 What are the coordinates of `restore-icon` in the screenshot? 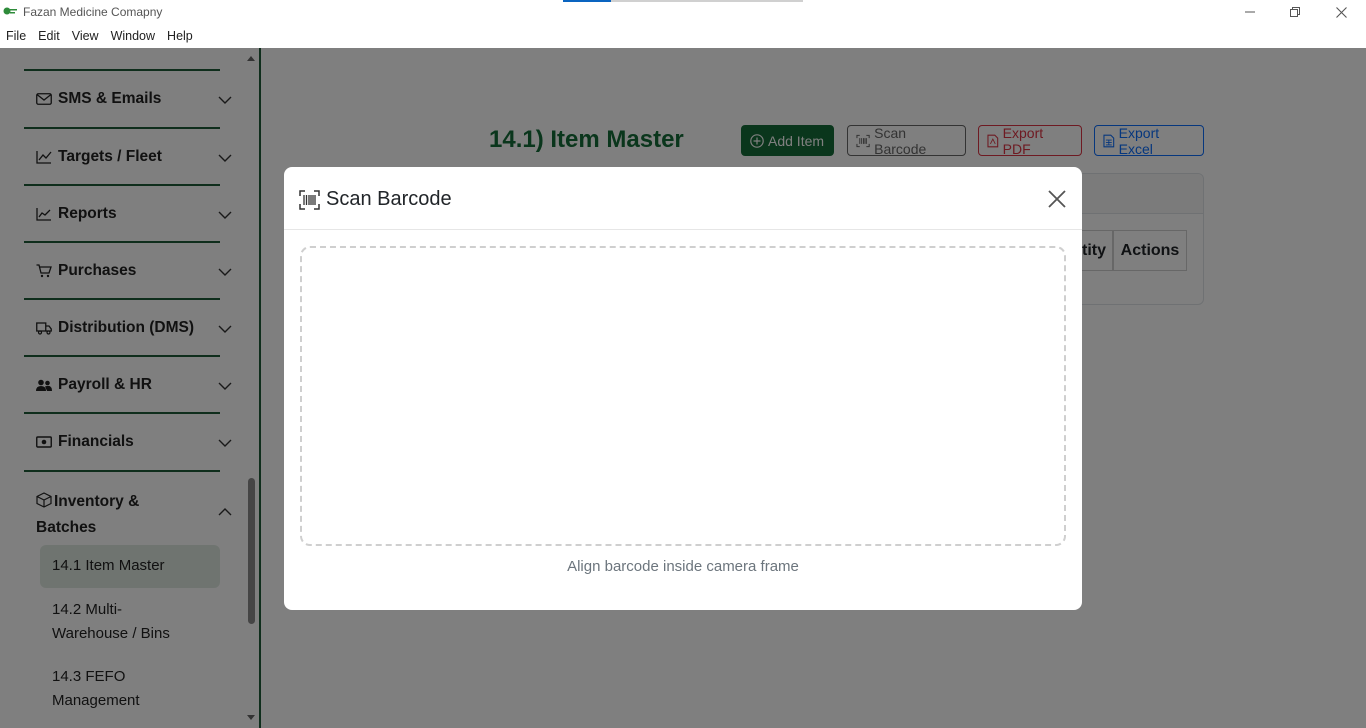 It's located at (1295, 12).